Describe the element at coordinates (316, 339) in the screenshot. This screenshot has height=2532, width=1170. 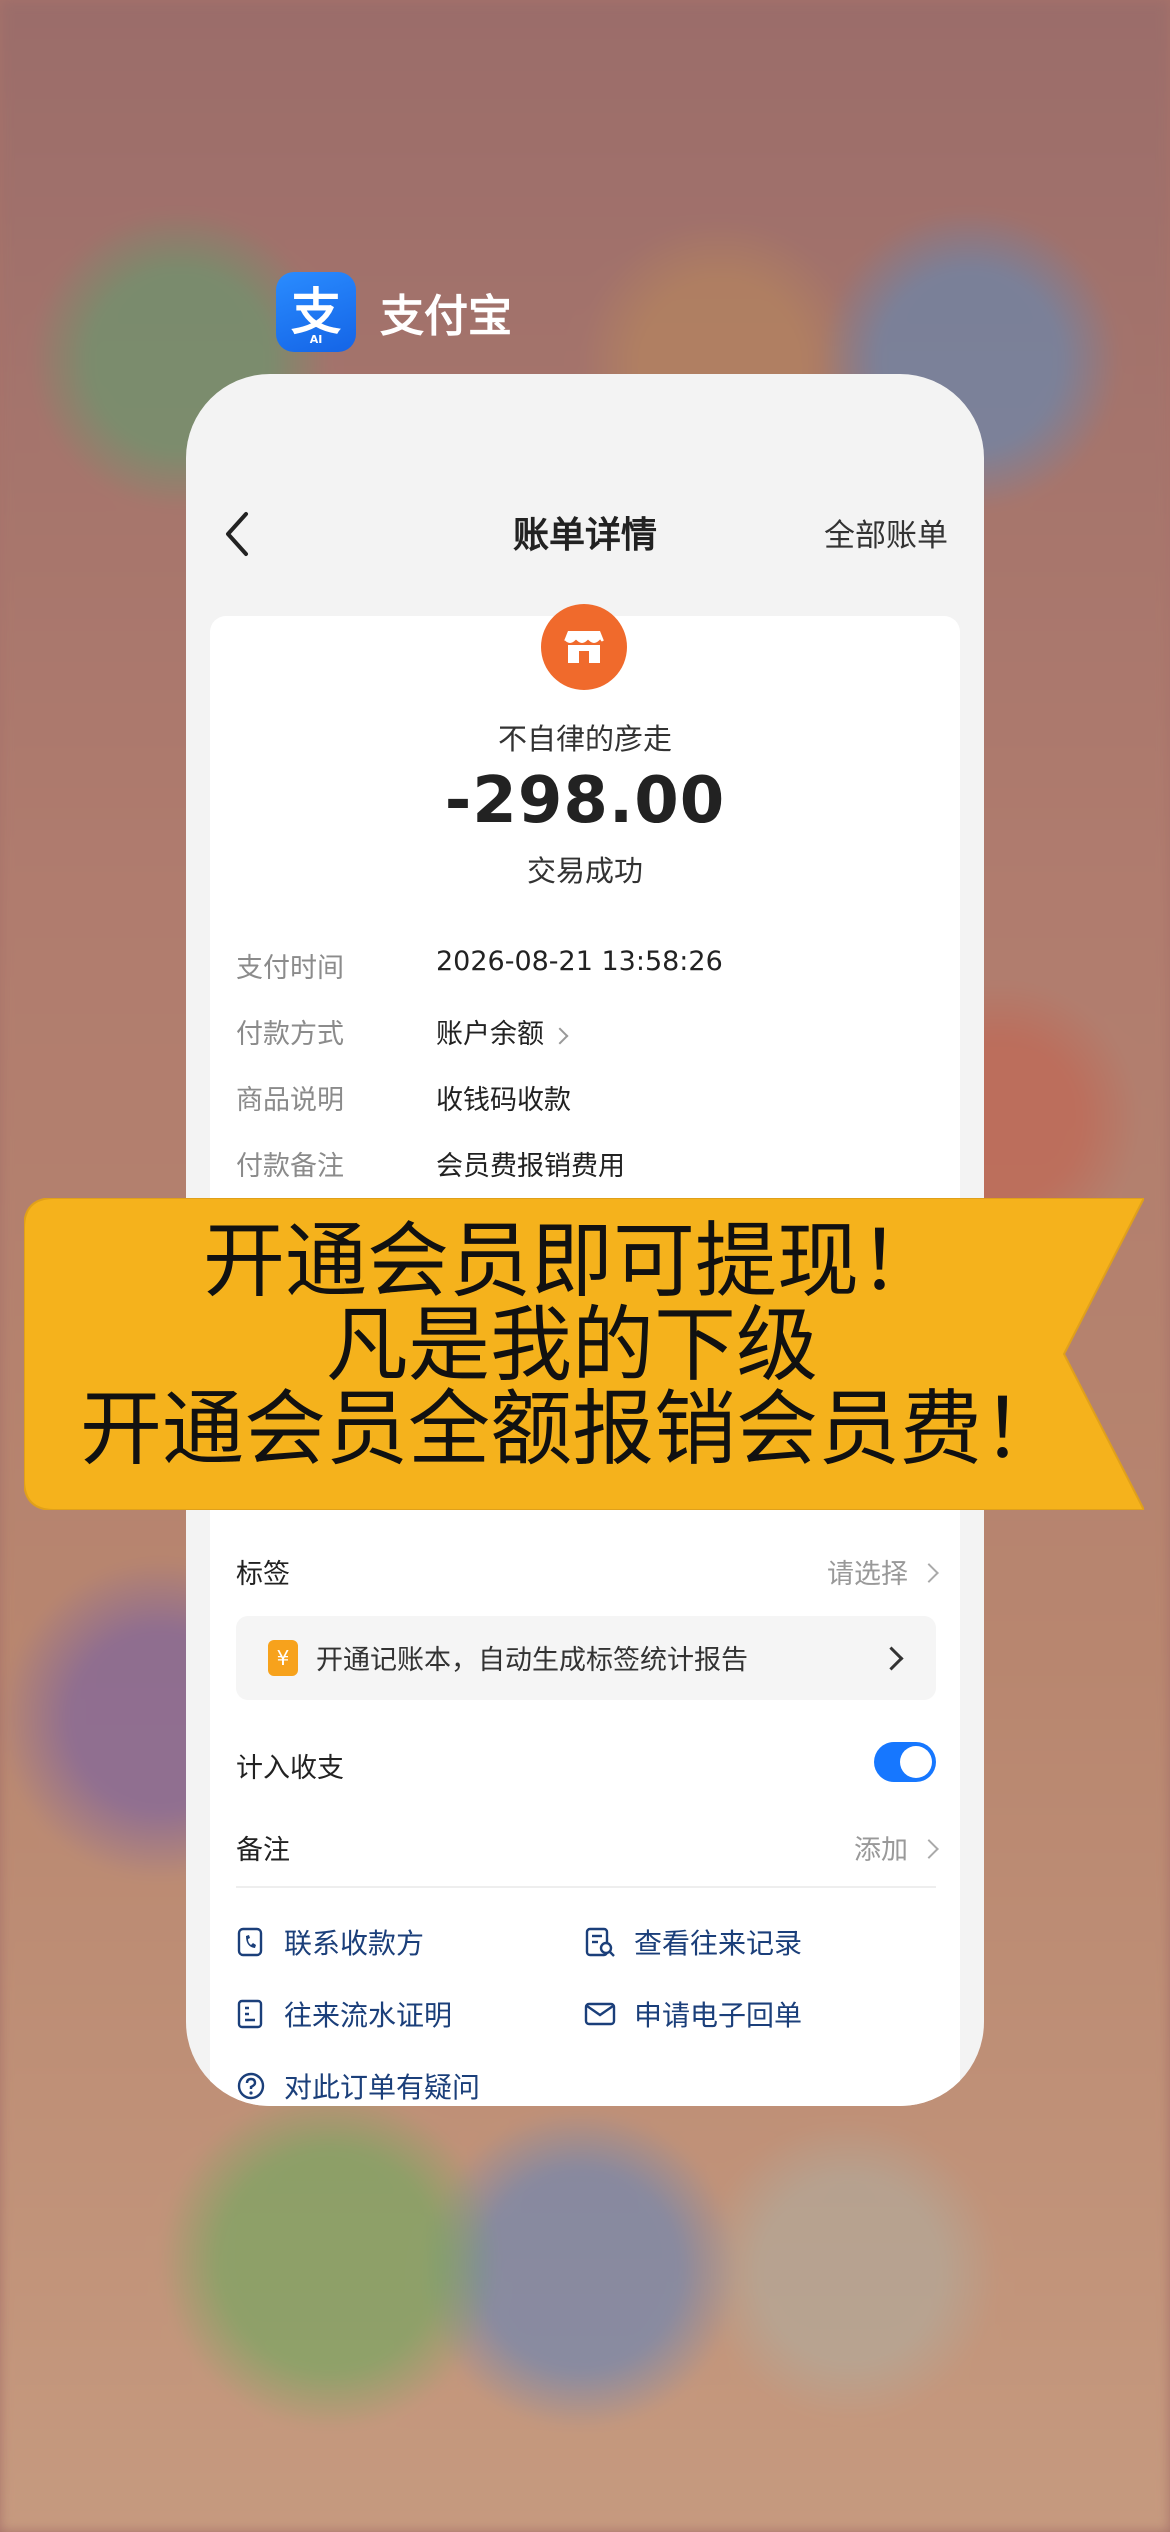
I see `app-icon-badge: AI` at that location.